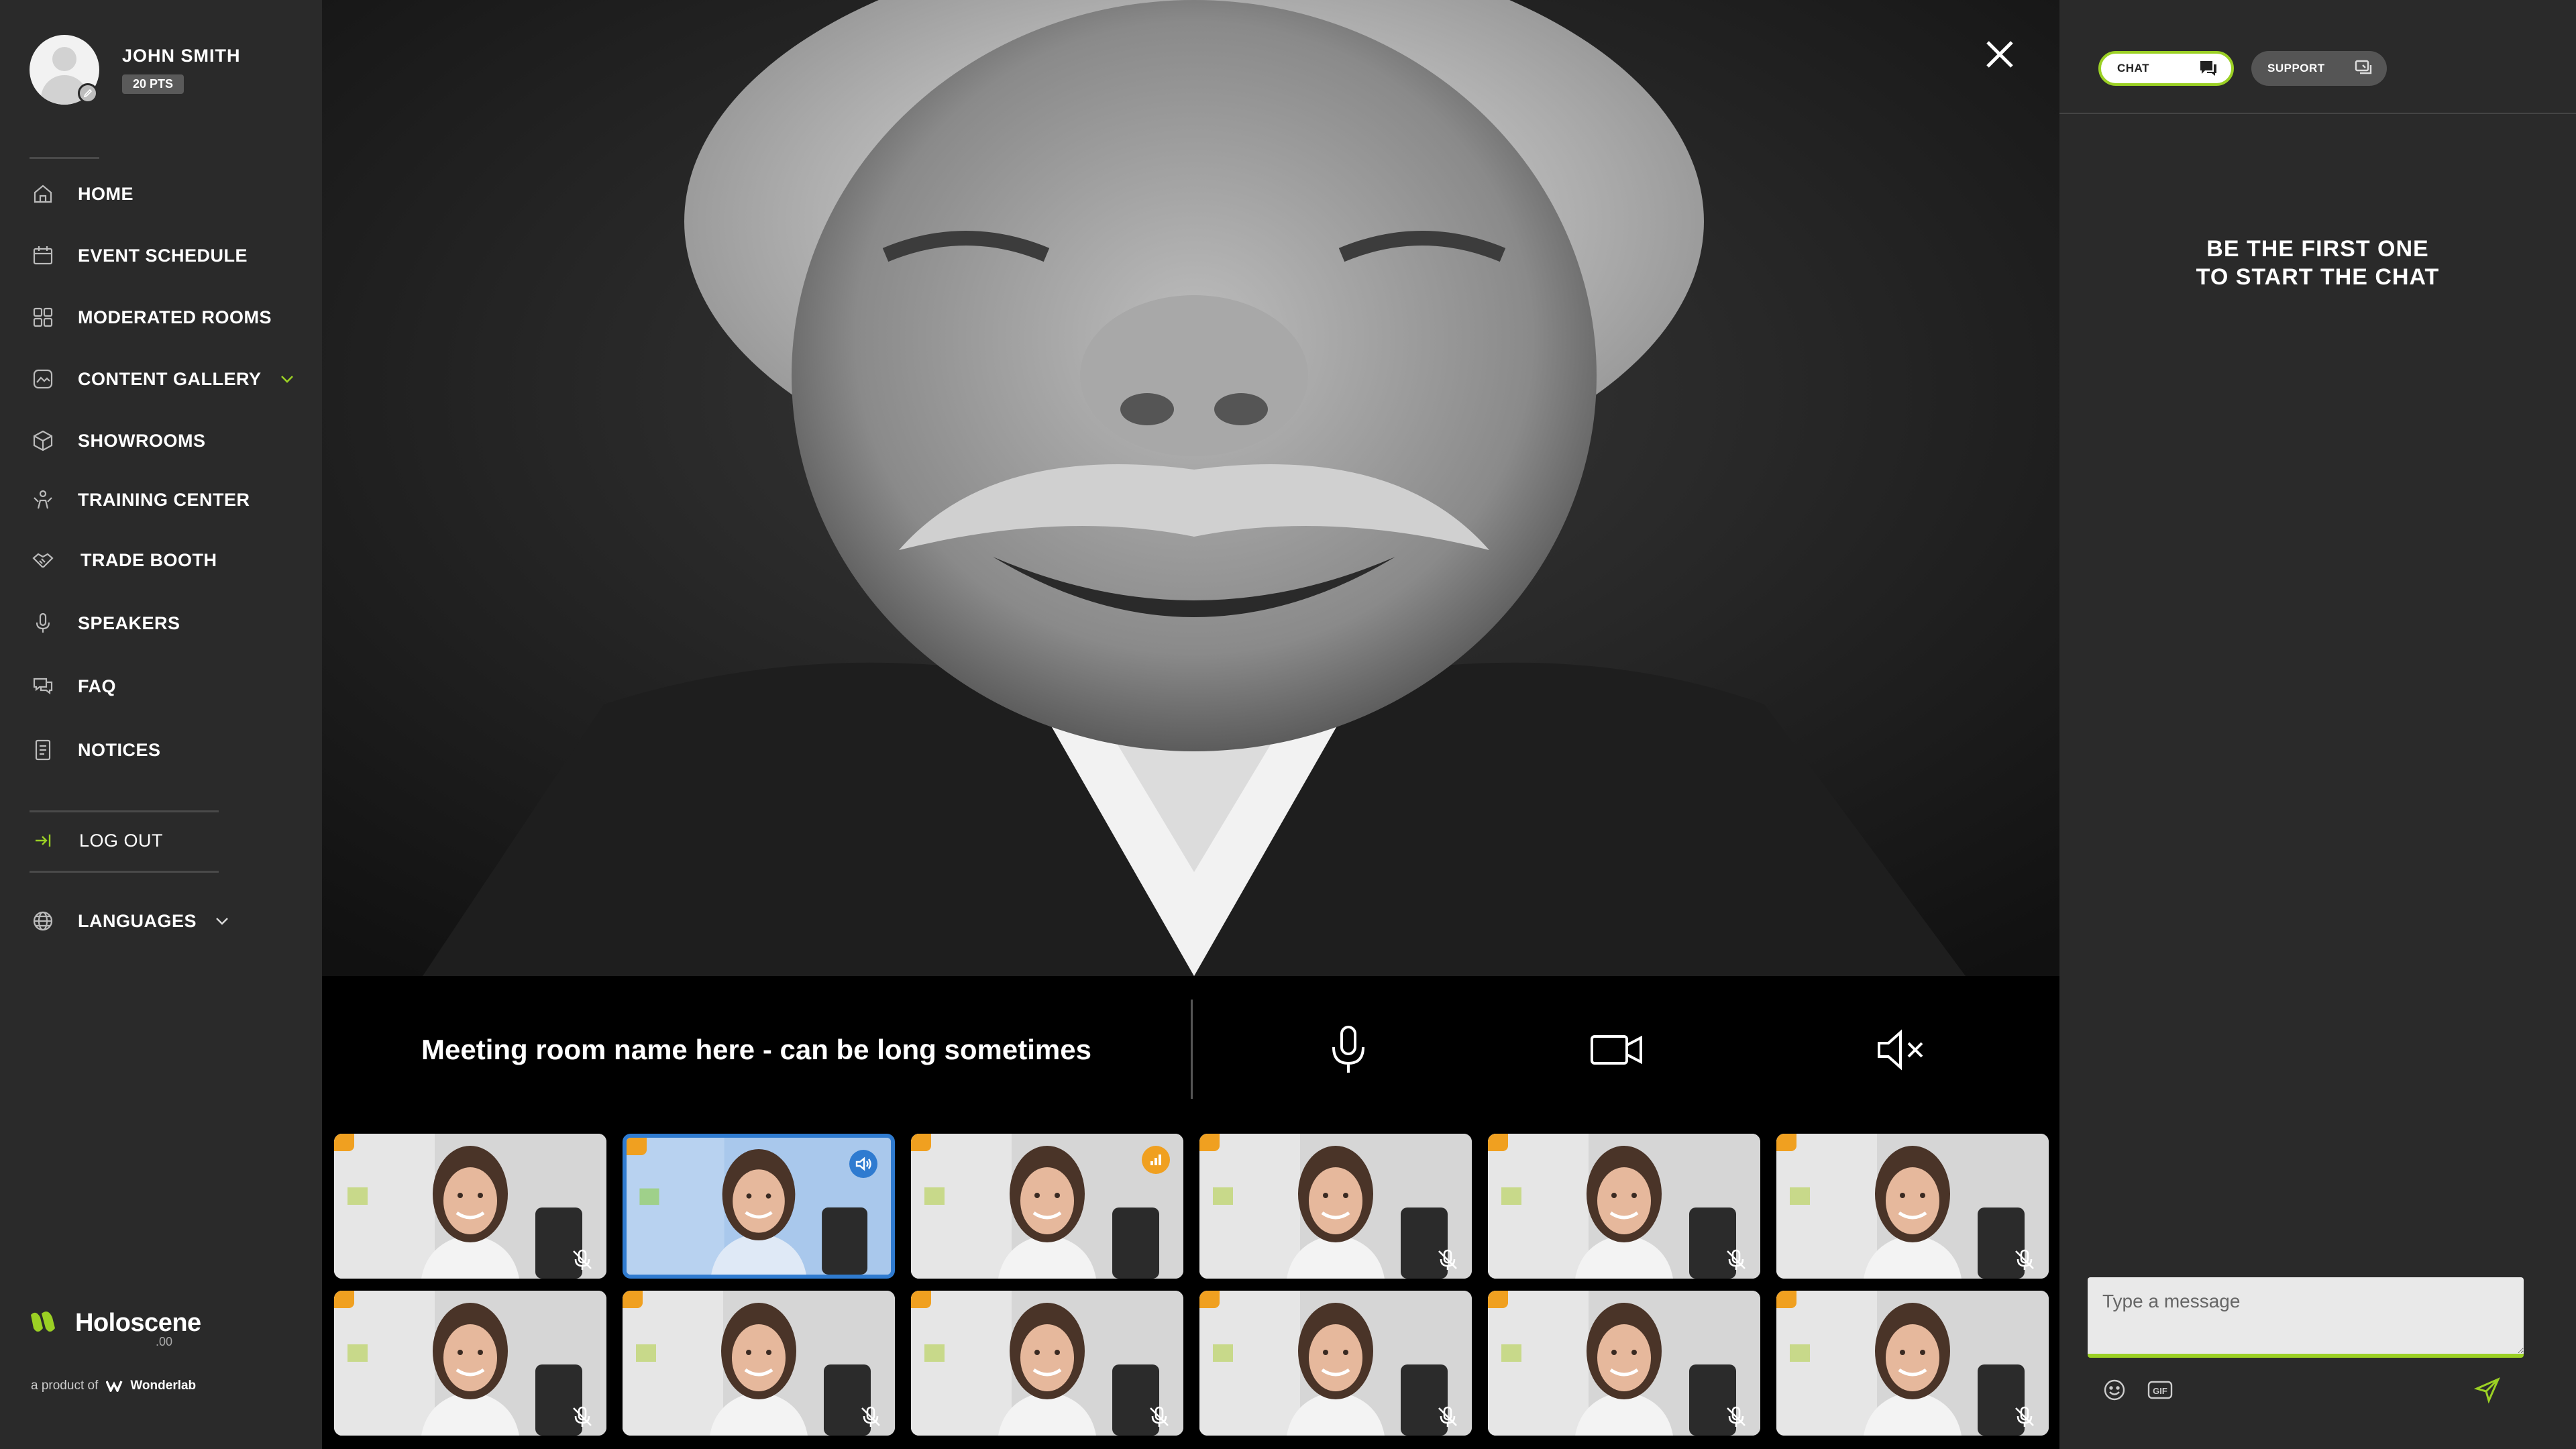  What do you see at coordinates (118, 441) in the screenshot?
I see `nav-showrooms: SHOWROOMS` at bounding box center [118, 441].